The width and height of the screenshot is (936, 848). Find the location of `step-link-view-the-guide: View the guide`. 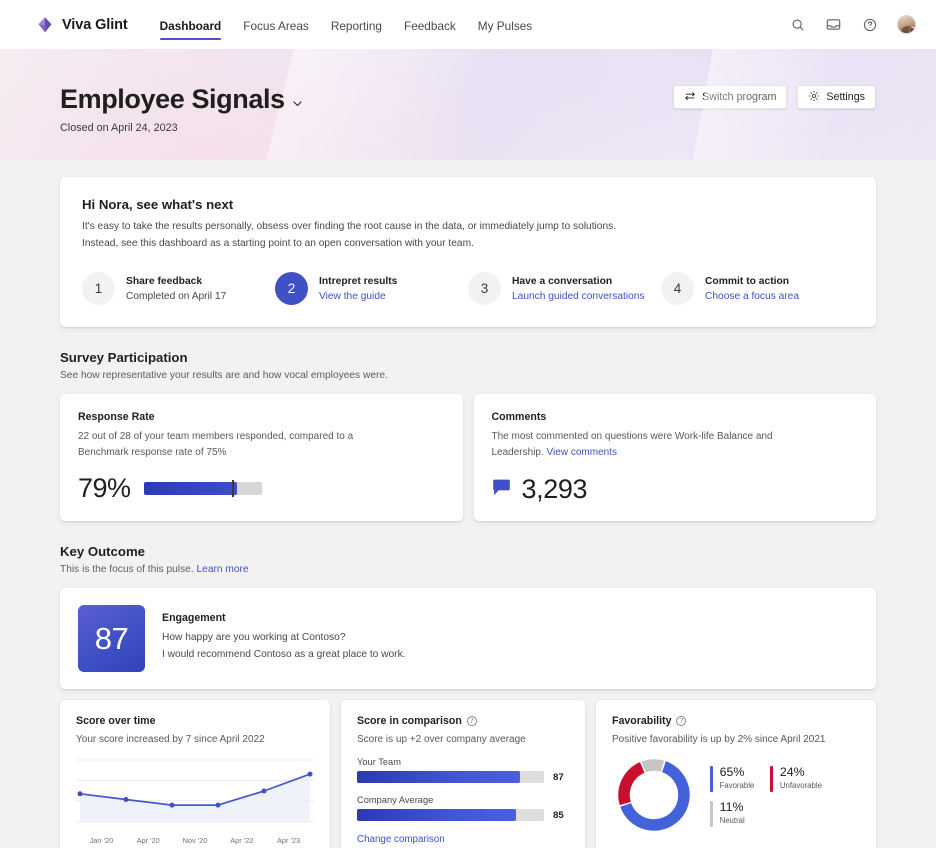

step-link-view-the-guide: View the guide is located at coordinates (358, 296).